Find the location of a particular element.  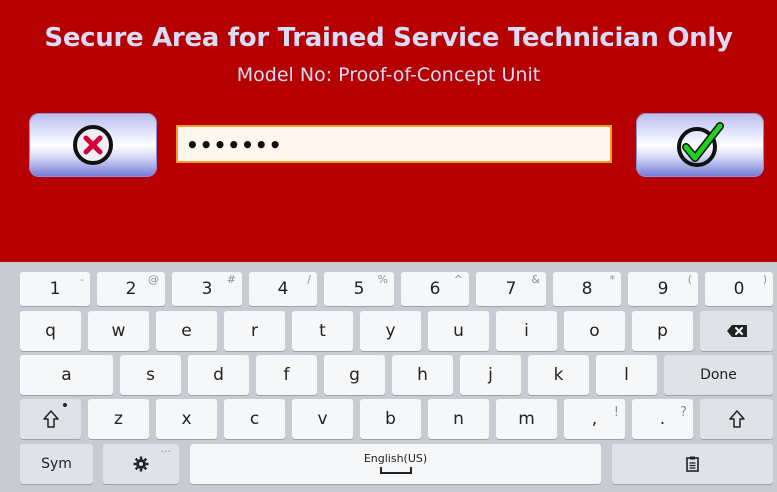

done-key: Done is located at coordinates (718, 375).